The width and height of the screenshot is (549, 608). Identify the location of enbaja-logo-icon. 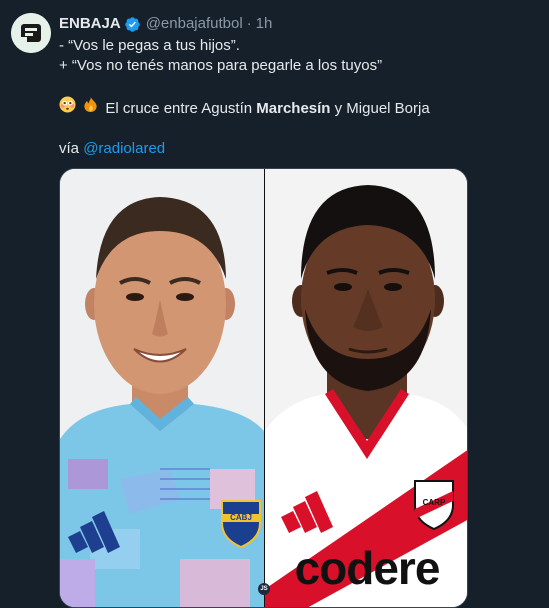
(31, 33).